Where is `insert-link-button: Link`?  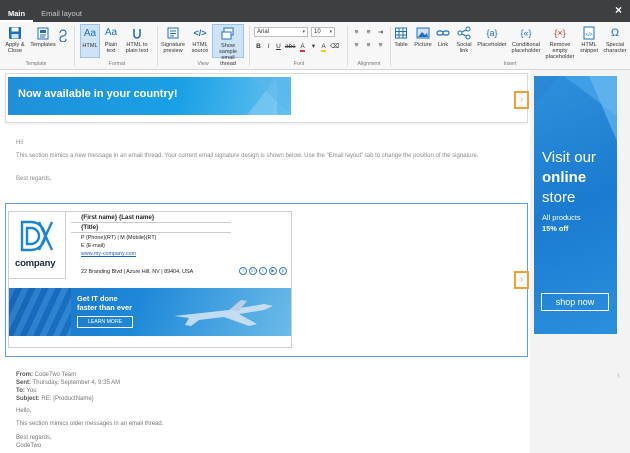 insert-link-button: Link is located at coordinates (443, 37).